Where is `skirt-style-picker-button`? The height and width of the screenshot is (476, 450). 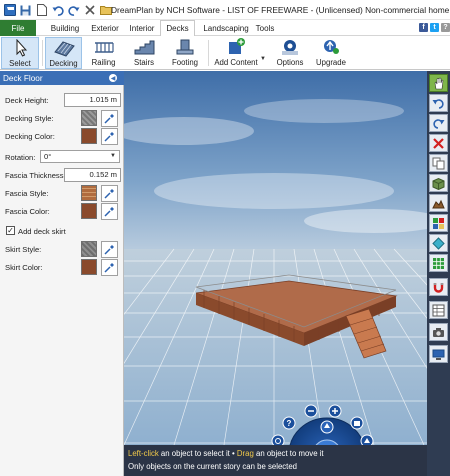
skirt-style-picker-button is located at coordinates (109, 249).